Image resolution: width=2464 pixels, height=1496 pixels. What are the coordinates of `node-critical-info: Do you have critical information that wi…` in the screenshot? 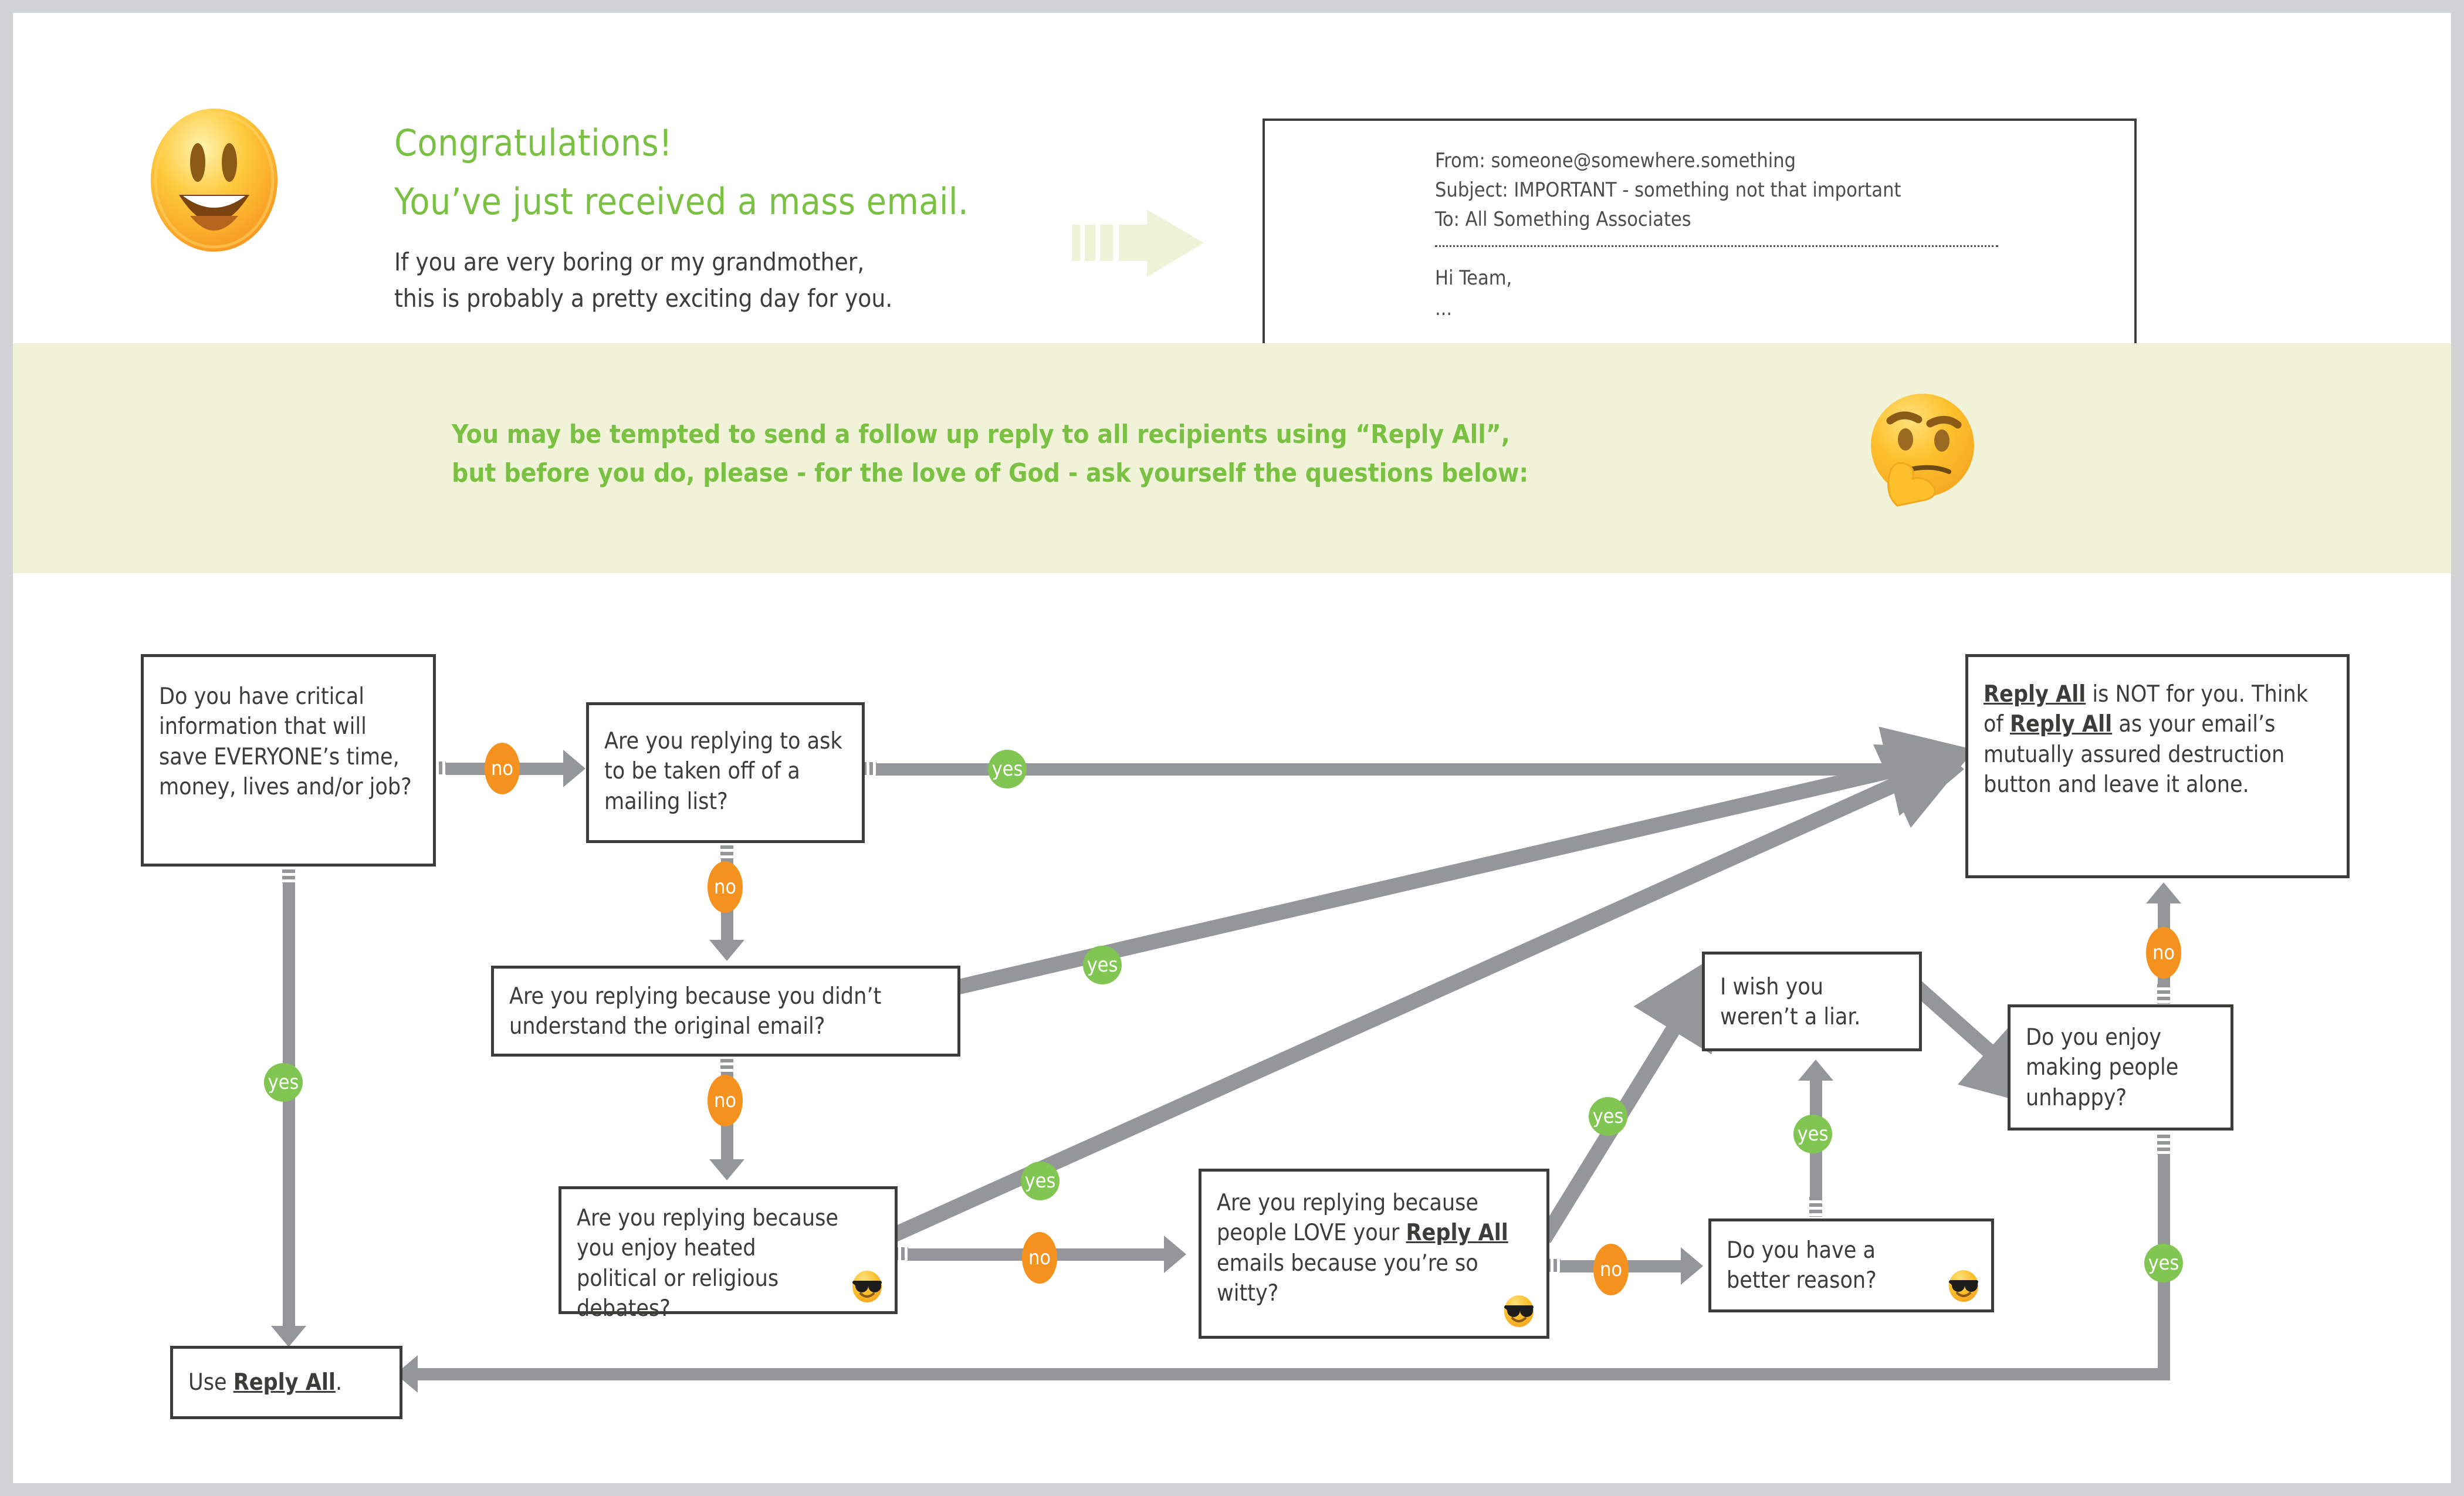 It's located at (288, 760).